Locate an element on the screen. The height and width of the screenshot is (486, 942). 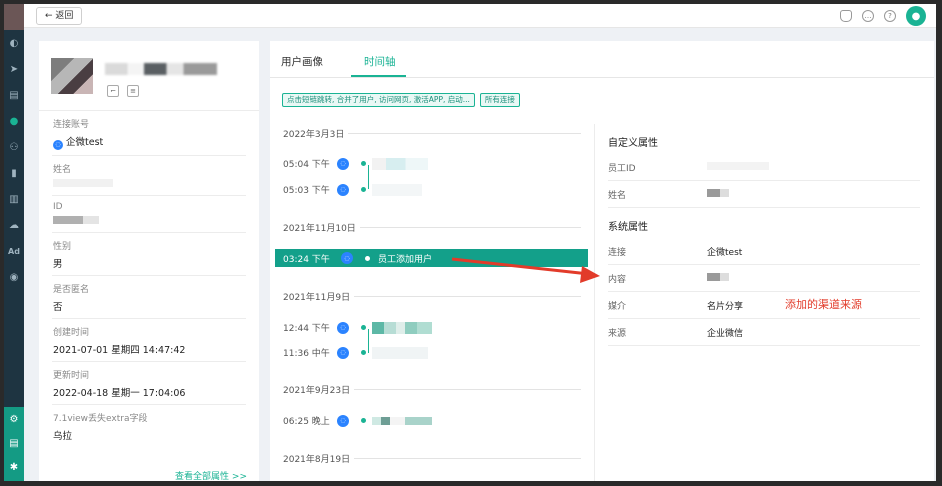
connection-filter-chip: 所有连接 is located at coordinates (499, 100).